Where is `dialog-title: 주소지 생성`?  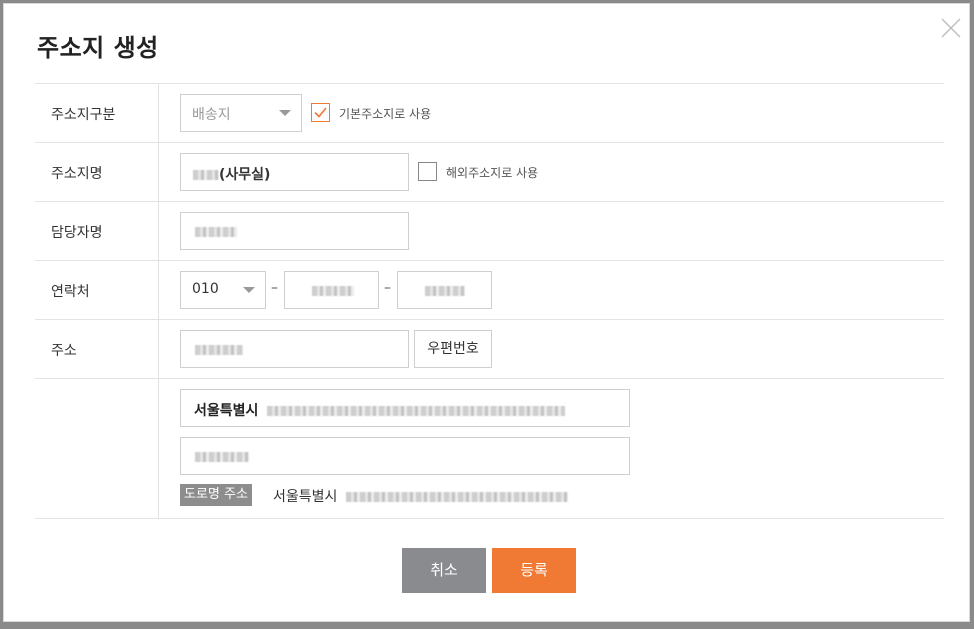 dialog-title: 주소지 생성 is located at coordinates (98, 48).